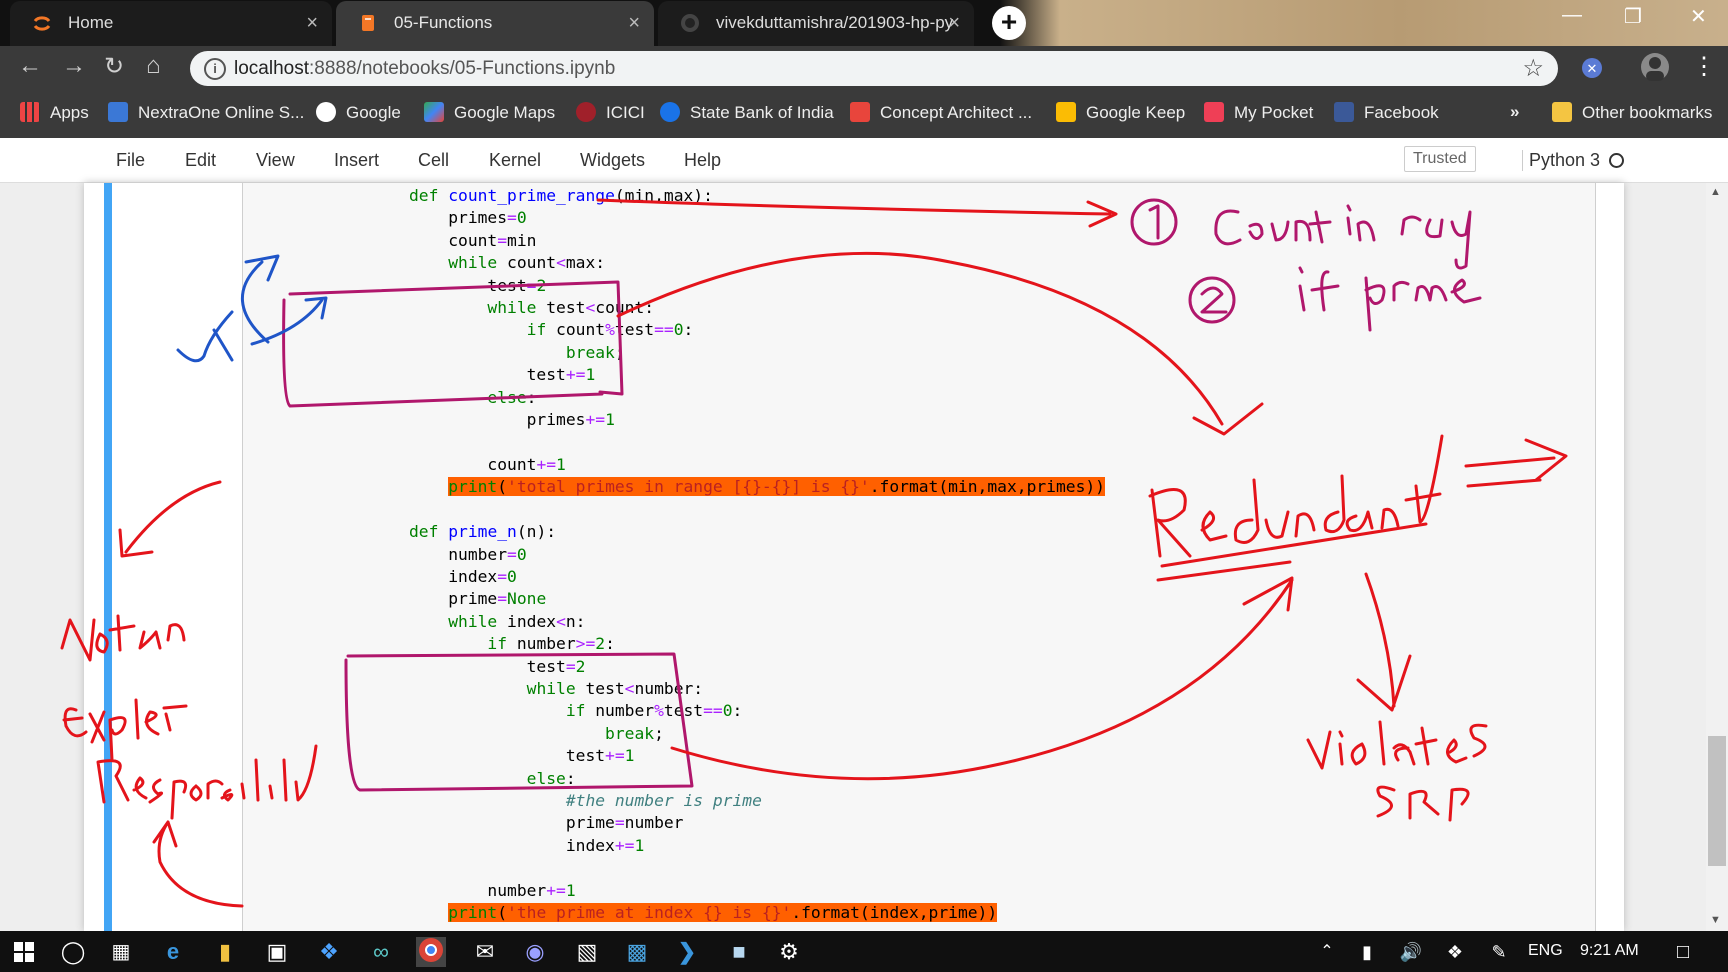 The width and height of the screenshot is (1728, 972). I want to click on code-line: primes=0, so click(467, 217).